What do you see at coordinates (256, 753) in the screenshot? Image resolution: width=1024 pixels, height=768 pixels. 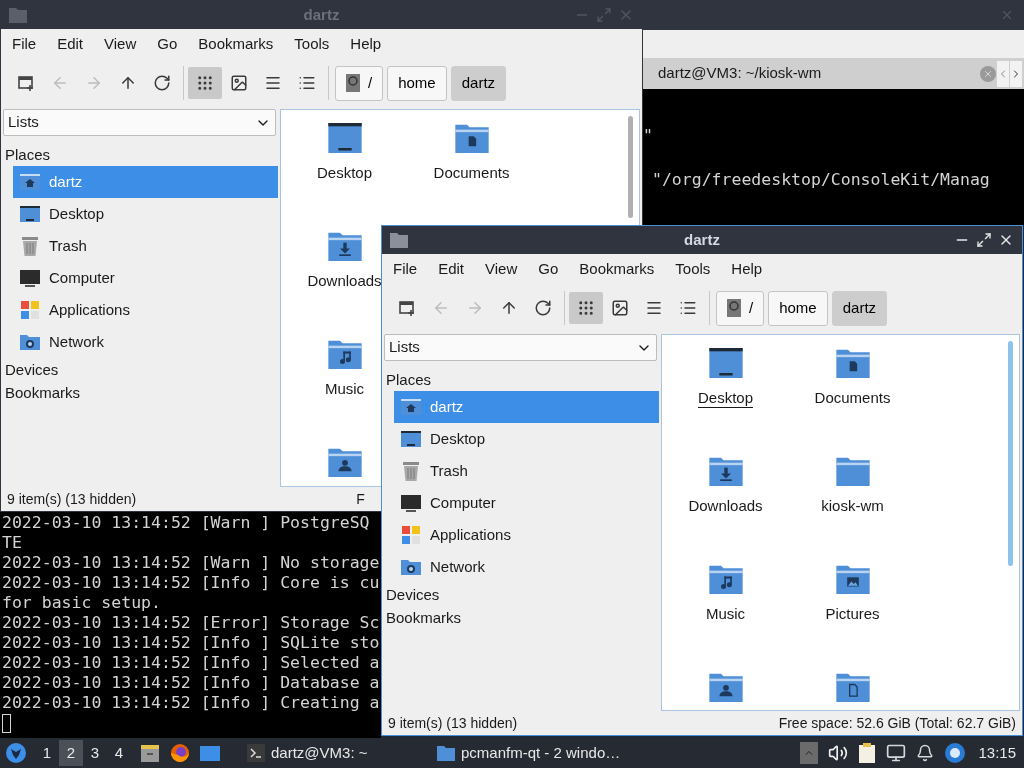 I see `terminal-icon` at bounding box center [256, 753].